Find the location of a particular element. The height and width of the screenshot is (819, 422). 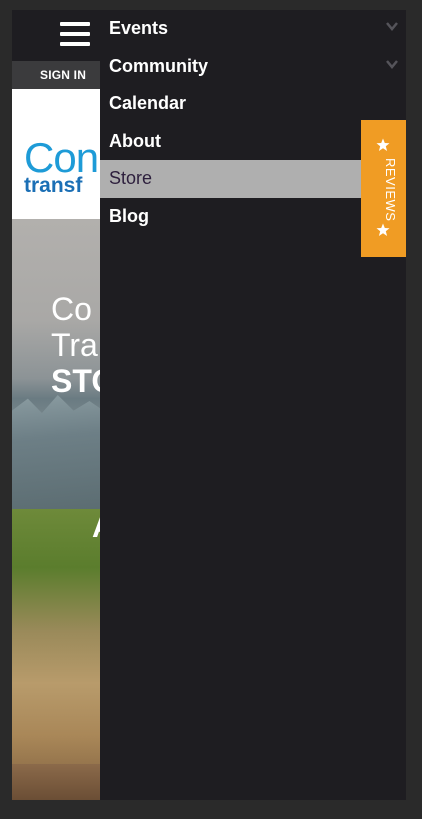

hero-banner: Co Tra STO is located at coordinates (56, 364).